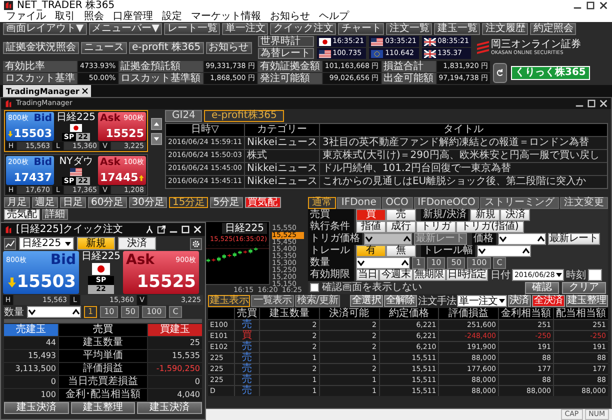 Image resolution: width=612 pixels, height=420 pixels. I want to click on toolbar-button: メニューバー▼, so click(125, 29).